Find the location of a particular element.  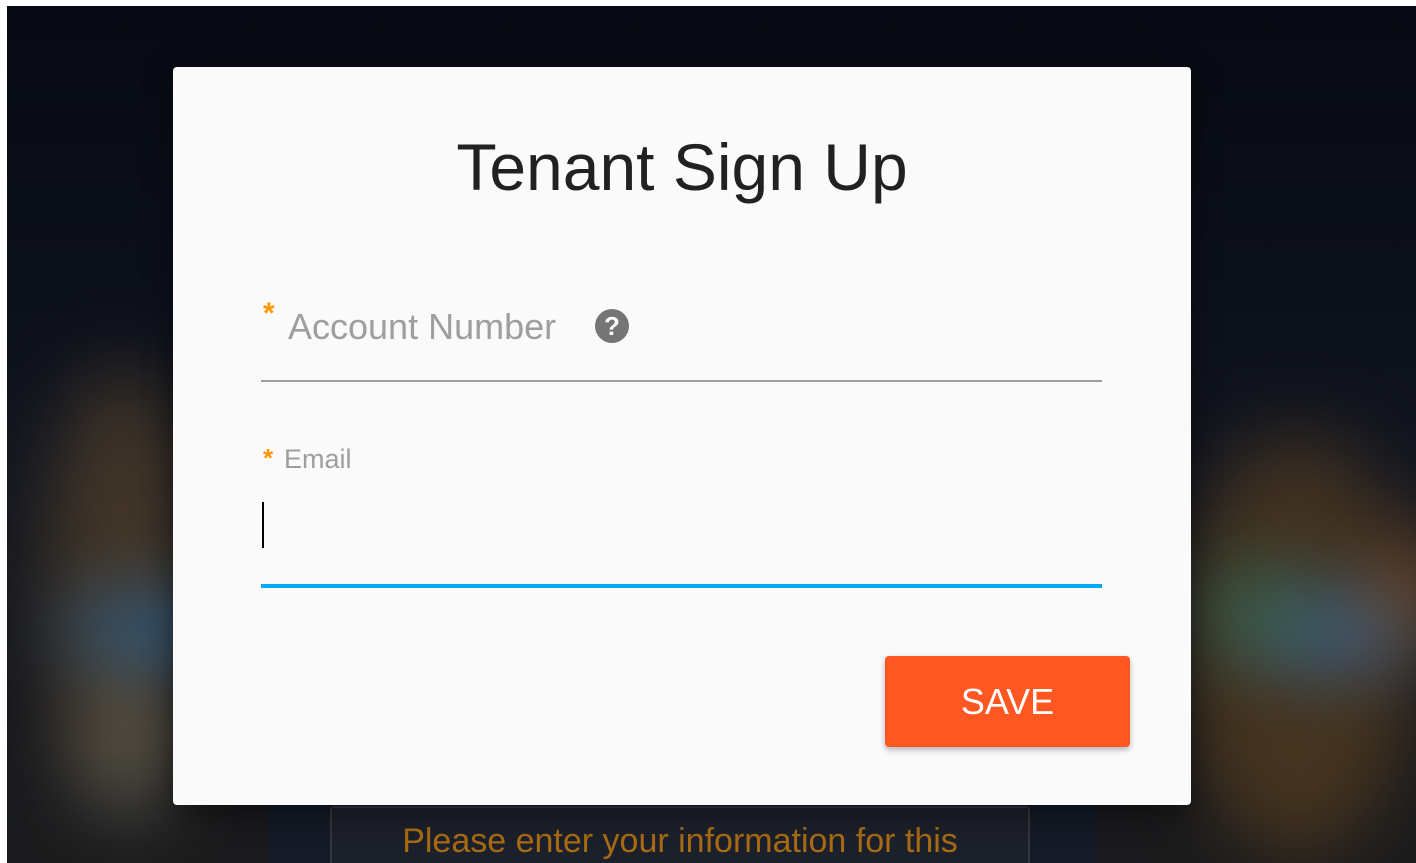

save-button: SAVE is located at coordinates (1007, 701).